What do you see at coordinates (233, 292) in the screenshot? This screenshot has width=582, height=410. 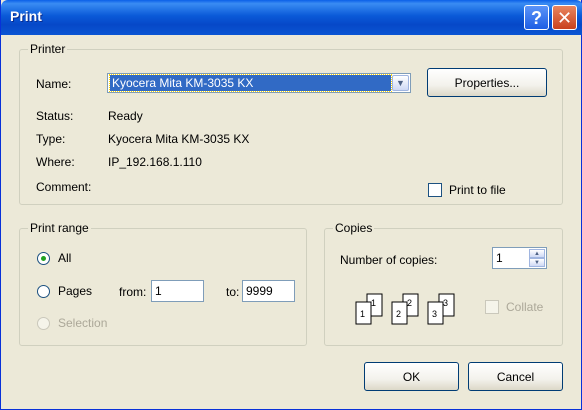 I see `to-label: to:` at bounding box center [233, 292].